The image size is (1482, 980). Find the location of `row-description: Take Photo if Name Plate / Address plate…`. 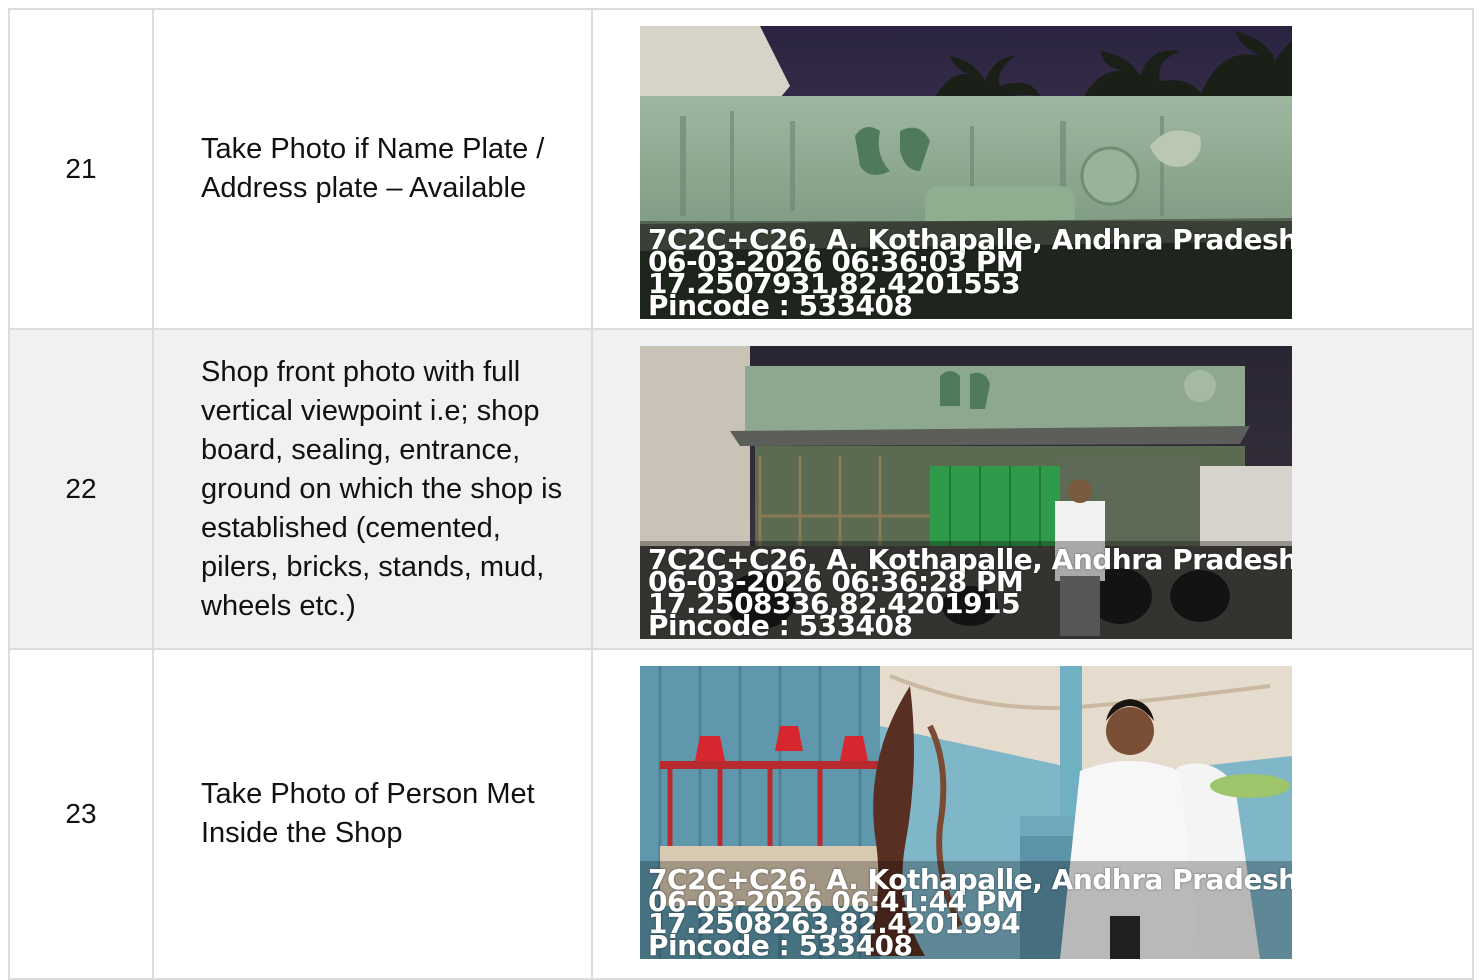

row-description: Take Photo if Name Plate / Address plate… is located at coordinates (372, 169).